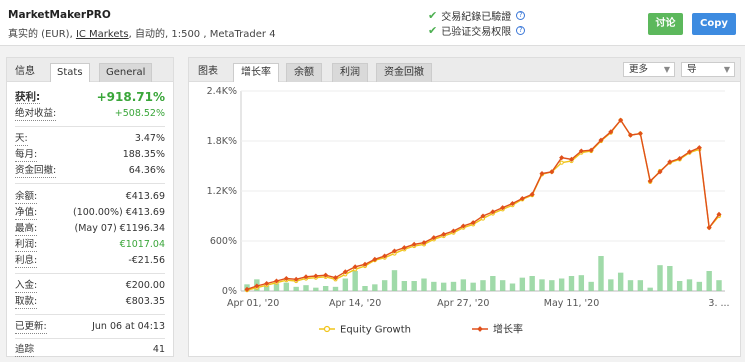 This screenshot has width=745, height=362. Describe the element at coordinates (70, 72) in the screenshot. I see `tab-stats: Stats` at that location.